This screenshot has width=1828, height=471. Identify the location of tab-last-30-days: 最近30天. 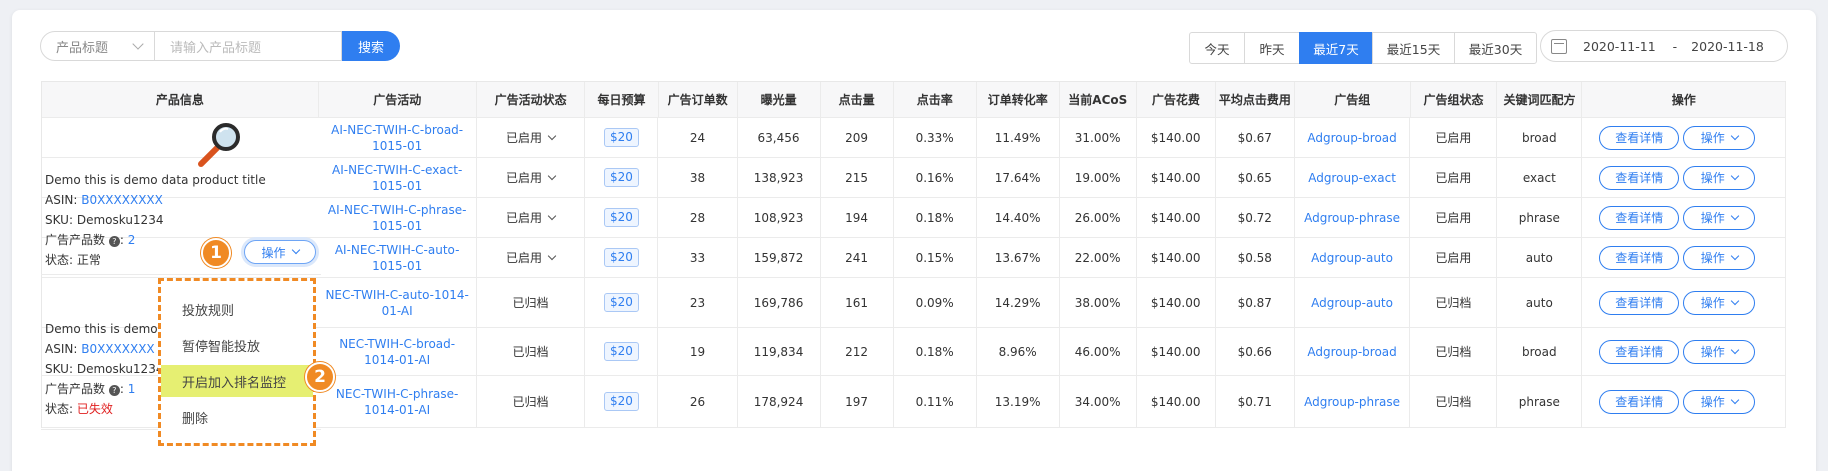
(1495, 48).